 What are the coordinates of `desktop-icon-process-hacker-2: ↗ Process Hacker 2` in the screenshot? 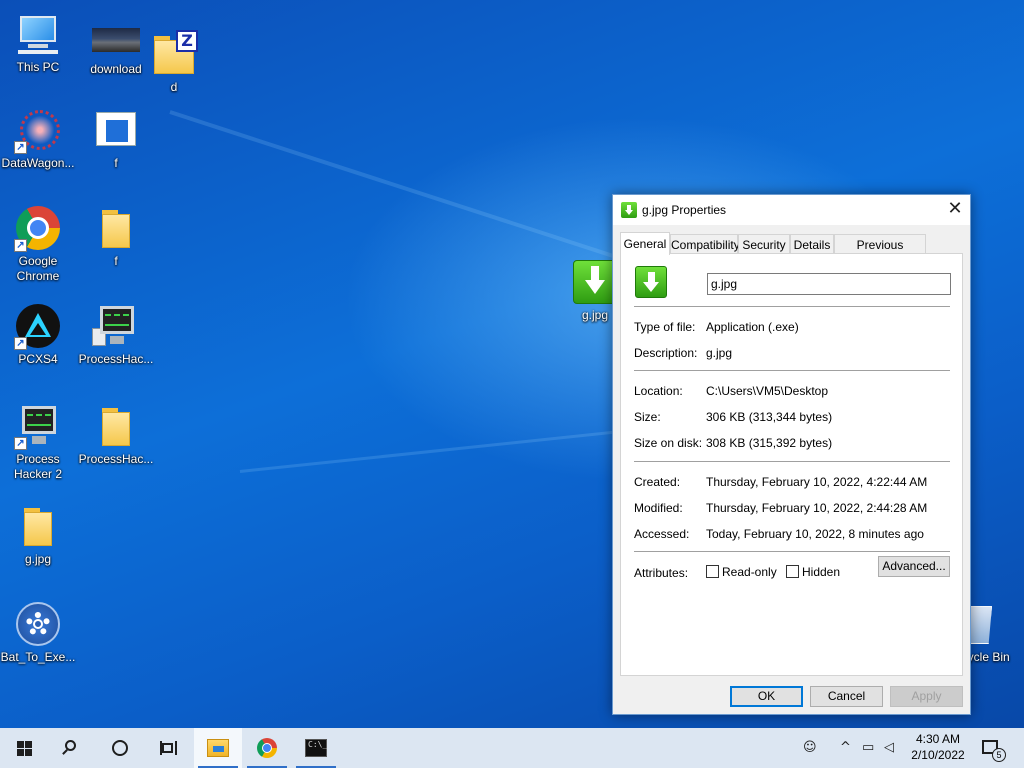 It's located at (38, 442).